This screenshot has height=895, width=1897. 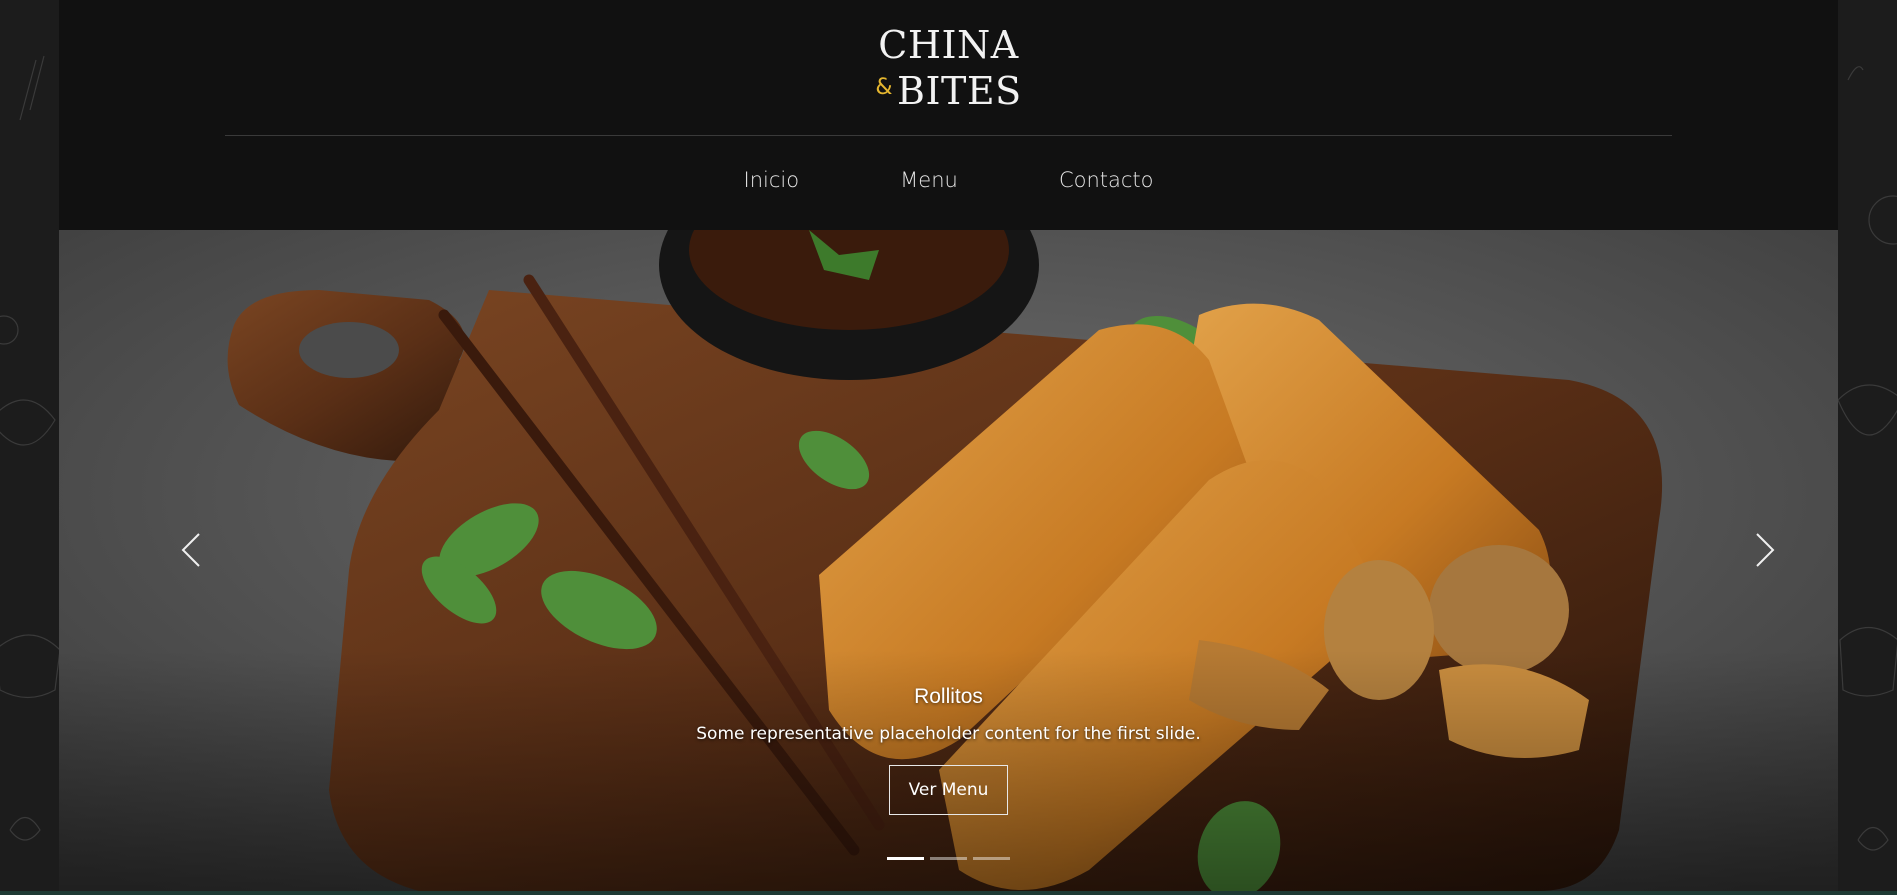 What do you see at coordinates (1106, 180) in the screenshot?
I see `nav-item-contacto: Contacto` at bounding box center [1106, 180].